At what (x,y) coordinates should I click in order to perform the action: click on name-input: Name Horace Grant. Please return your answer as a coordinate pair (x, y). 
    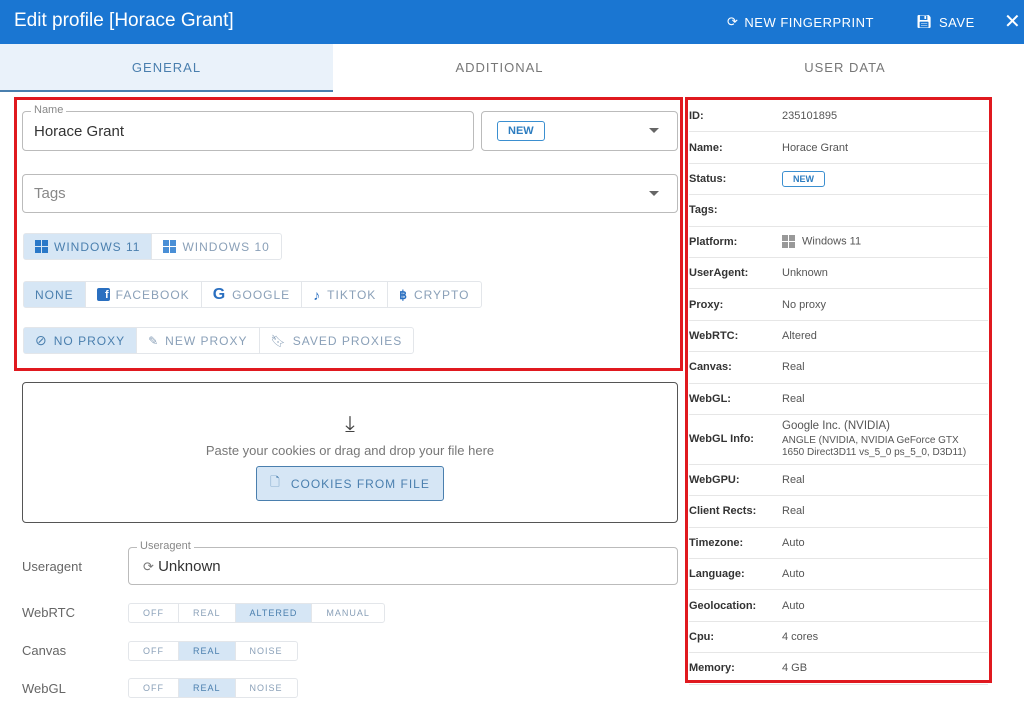
    Looking at the image, I should click on (248, 127).